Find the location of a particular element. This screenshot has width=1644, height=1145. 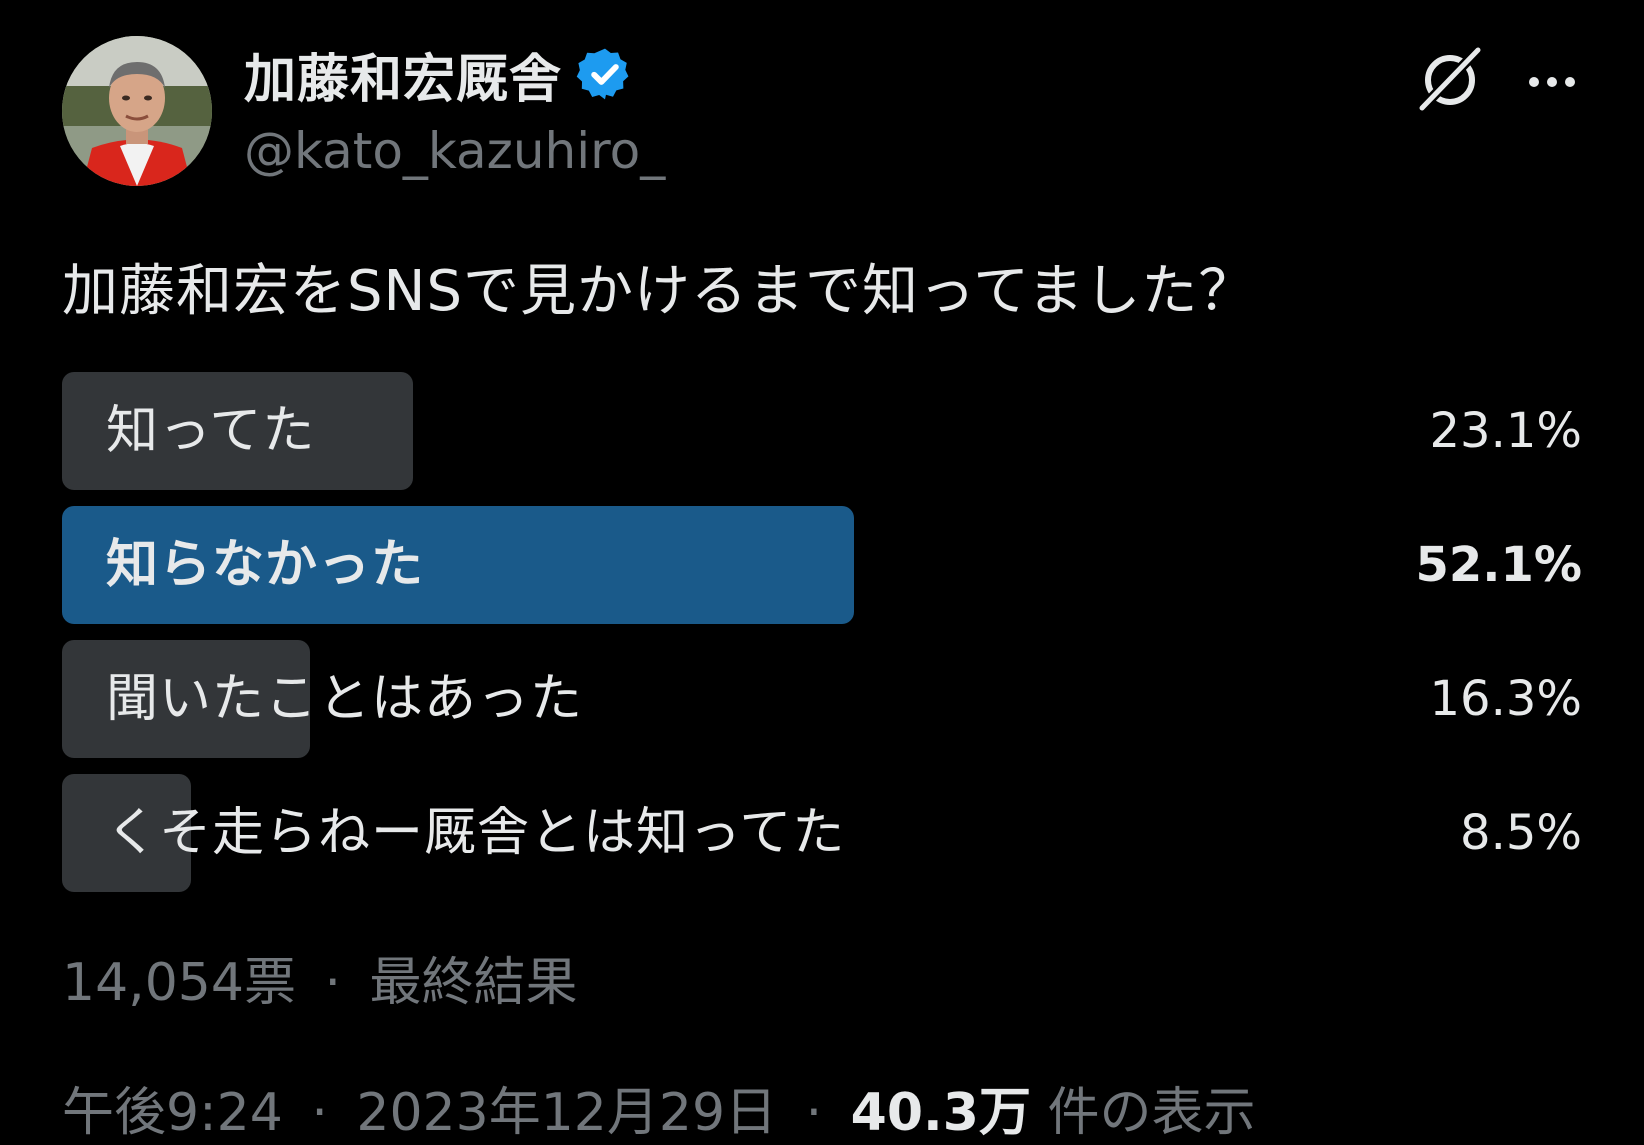

author-handle: @kato_kazuhiro_ is located at coordinates (454, 151).